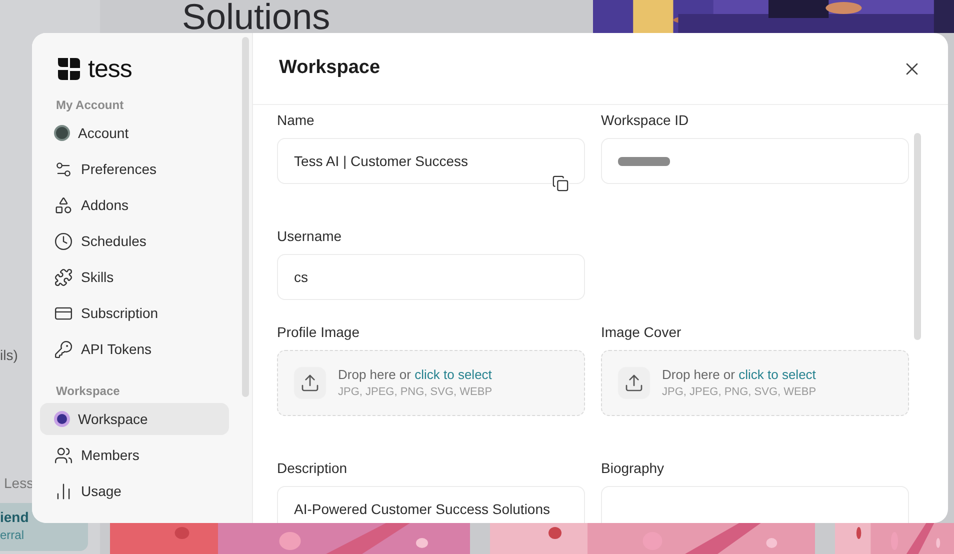 Image resolution: width=954 pixels, height=554 pixels. Describe the element at coordinates (15, 517) in the screenshot. I see `referral-title: iend` at that location.